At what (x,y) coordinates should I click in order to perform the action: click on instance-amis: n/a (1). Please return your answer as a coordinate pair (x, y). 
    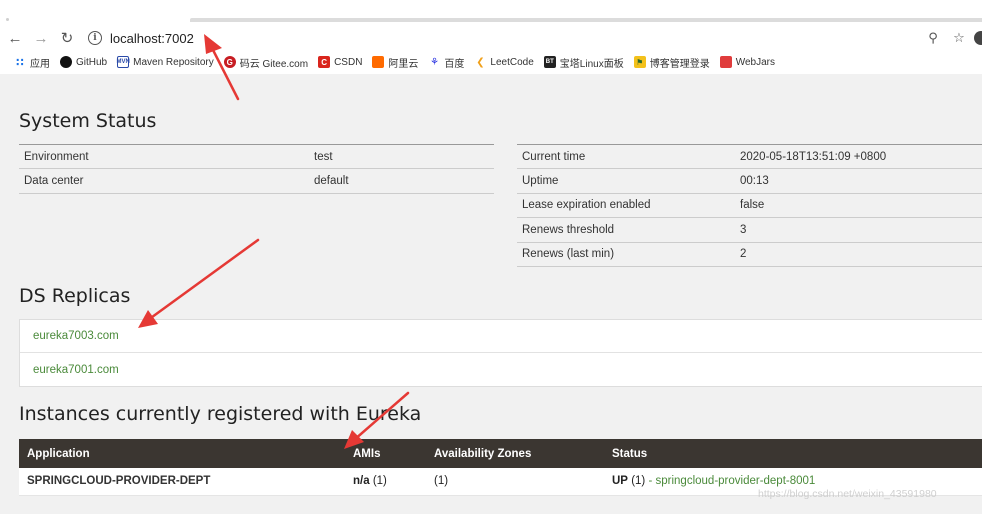
    Looking at the image, I should click on (385, 482).